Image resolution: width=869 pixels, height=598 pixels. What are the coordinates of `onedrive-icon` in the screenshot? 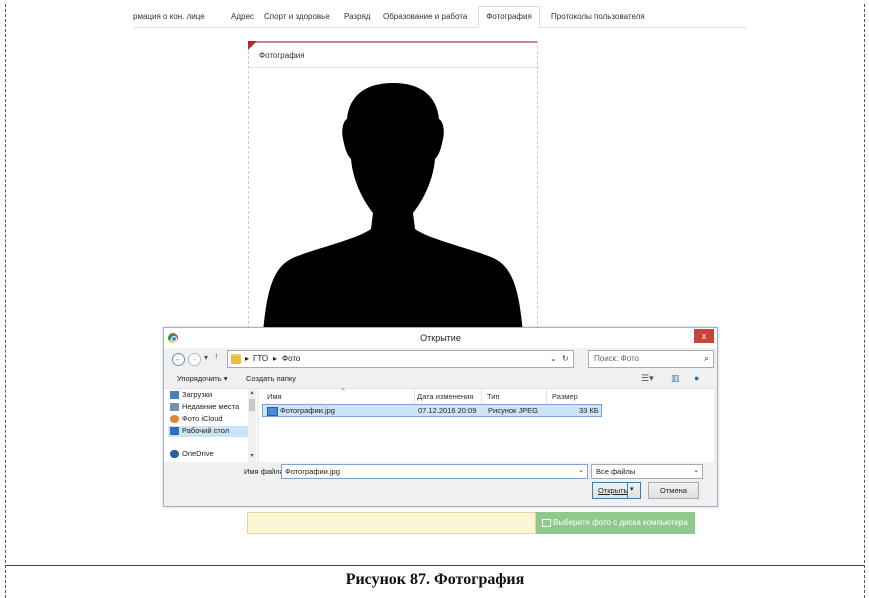 It's located at (174, 454).